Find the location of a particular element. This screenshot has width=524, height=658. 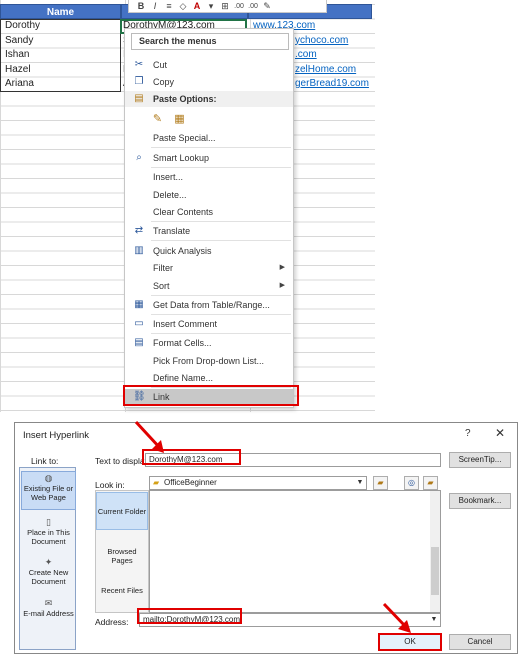

link-to-place-in-document: ▯ Place in This Document is located at coordinates (48, 532).